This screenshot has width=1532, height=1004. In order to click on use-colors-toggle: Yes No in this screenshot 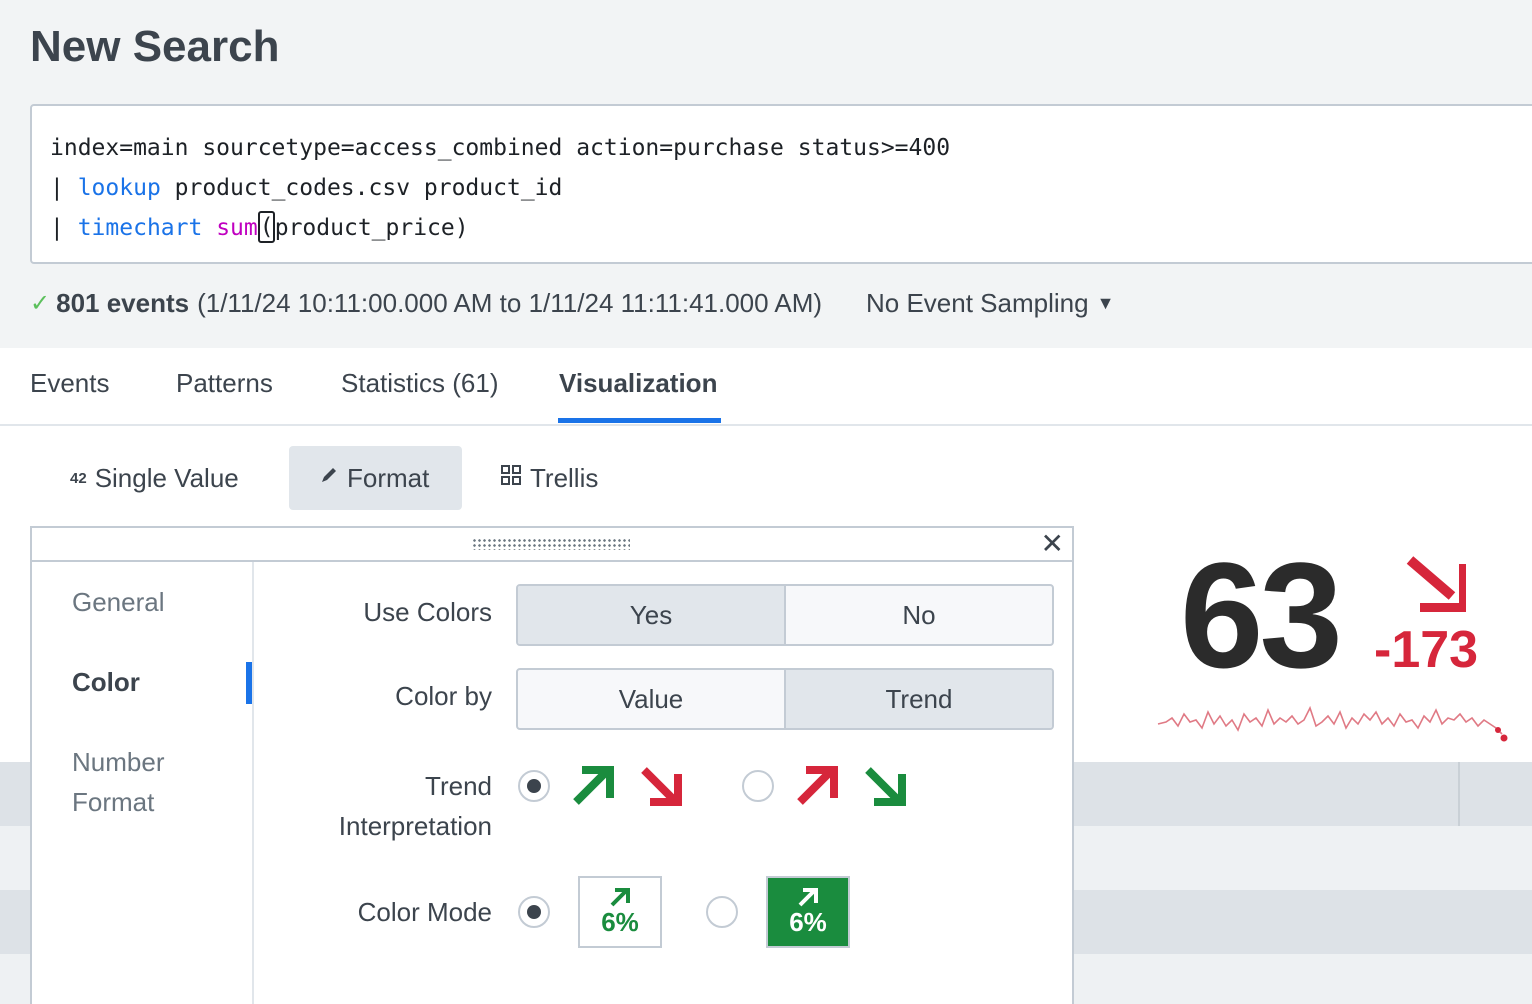, I will do `click(785, 615)`.